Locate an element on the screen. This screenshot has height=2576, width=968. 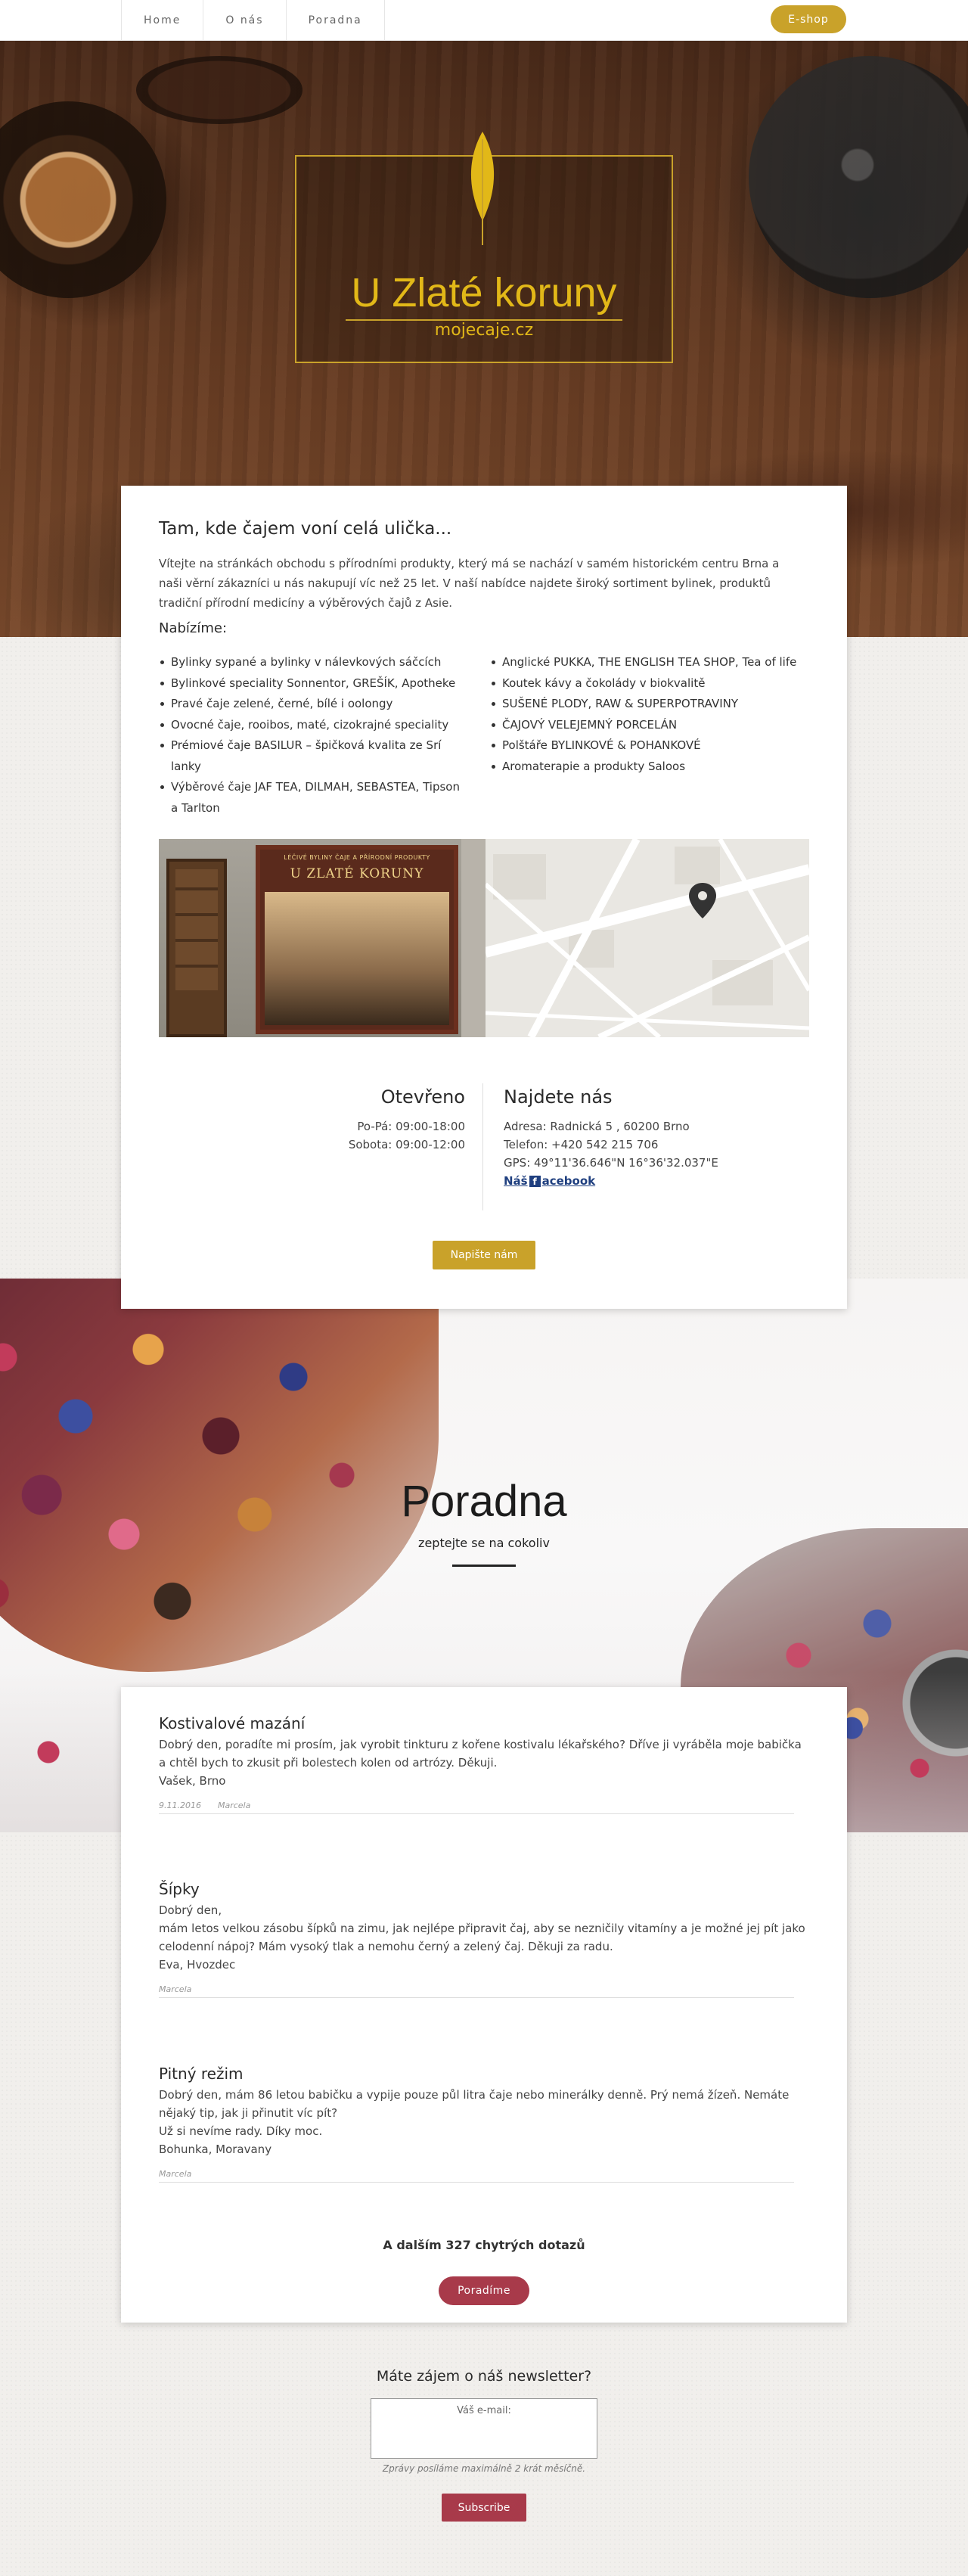
advise-button: Poradíme is located at coordinates (484, 2290).